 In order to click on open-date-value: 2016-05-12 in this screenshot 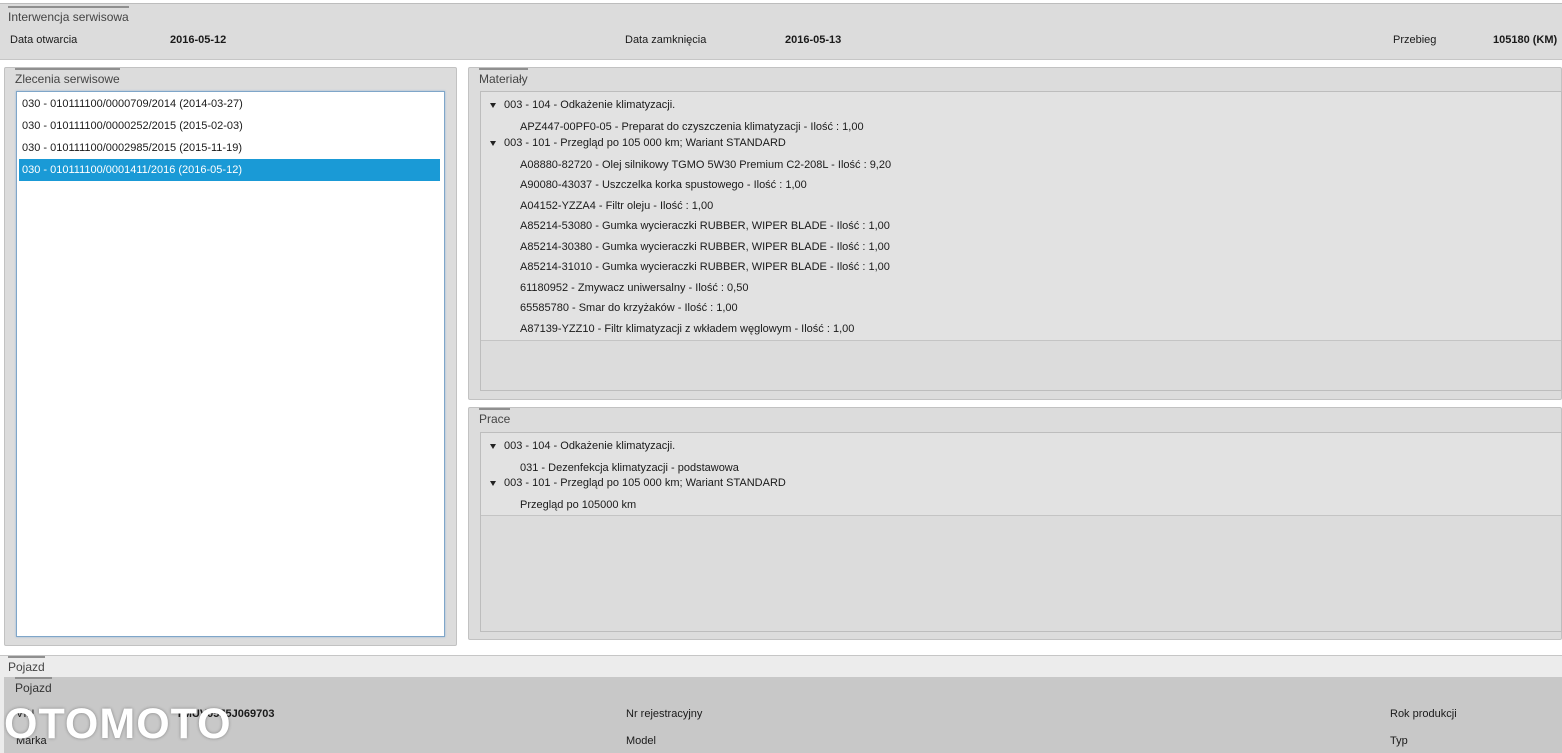, I will do `click(198, 40)`.